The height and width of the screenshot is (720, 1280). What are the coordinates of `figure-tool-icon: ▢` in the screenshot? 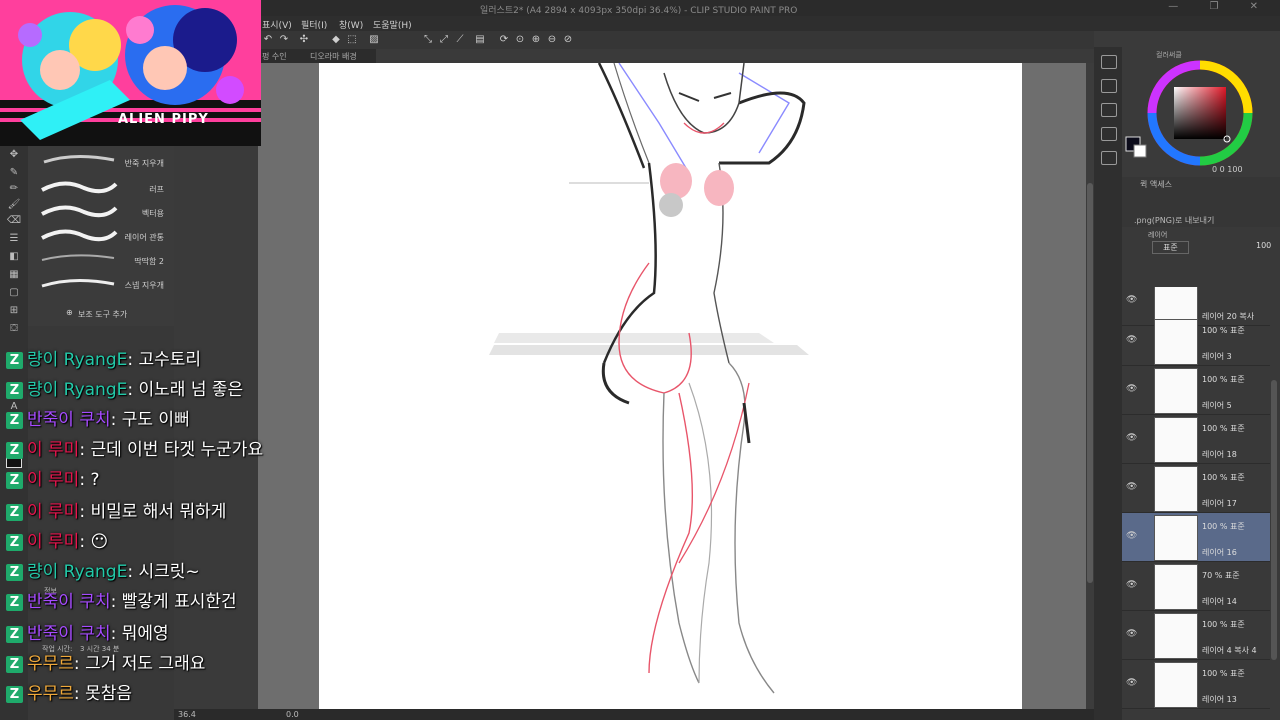 It's located at (14, 293).